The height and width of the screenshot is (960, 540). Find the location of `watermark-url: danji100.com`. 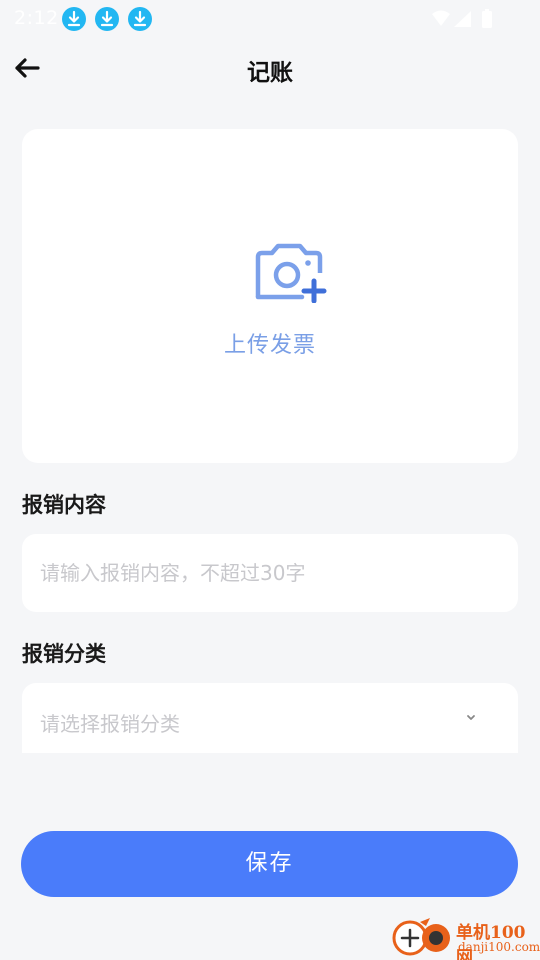

watermark-url: danji100.com is located at coordinates (499, 947).